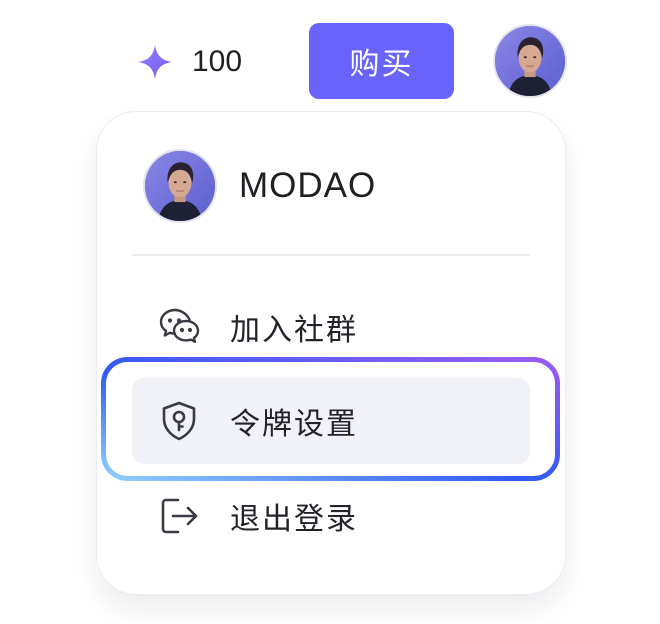 Image resolution: width=660 pixels, height=624 pixels. Describe the element at coordinates (331, 255) in the screenshot. I see `menu-divider` at that location.